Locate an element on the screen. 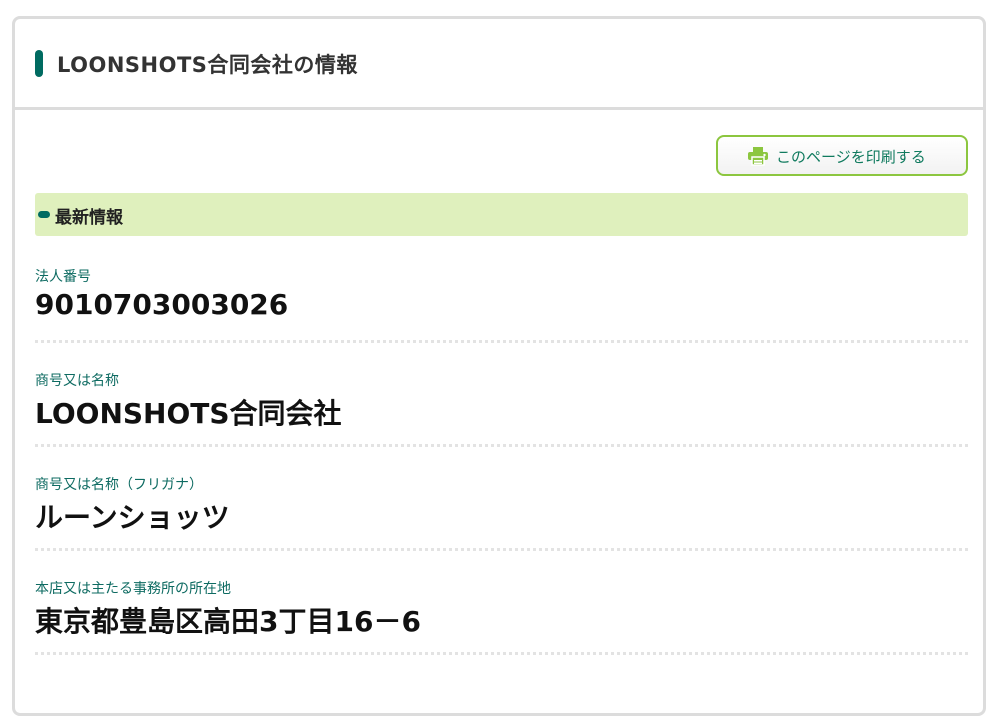  field-head-office-address: 本店又は主たる事務所の所在地 東京都豊島区高田3丁目16－6 is located at coordinates (501, 630).